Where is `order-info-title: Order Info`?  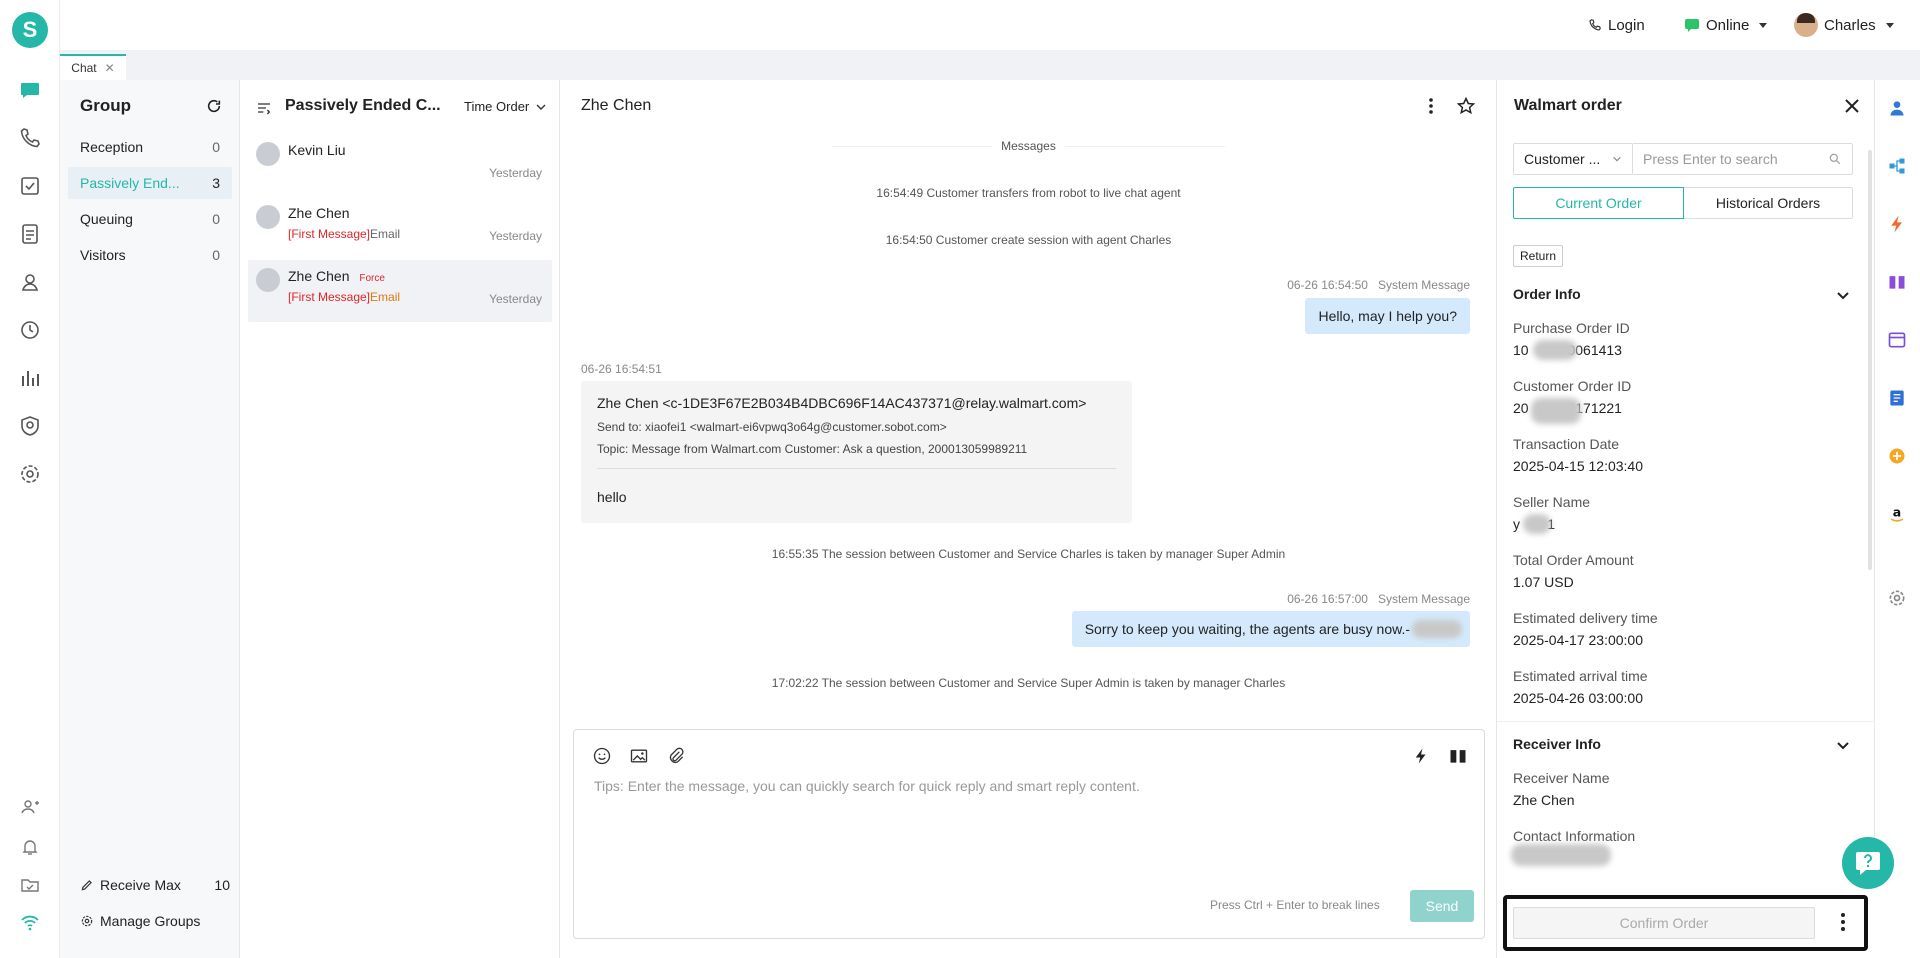 order-info-title: Order Info is located at coordinates (1547, 294).